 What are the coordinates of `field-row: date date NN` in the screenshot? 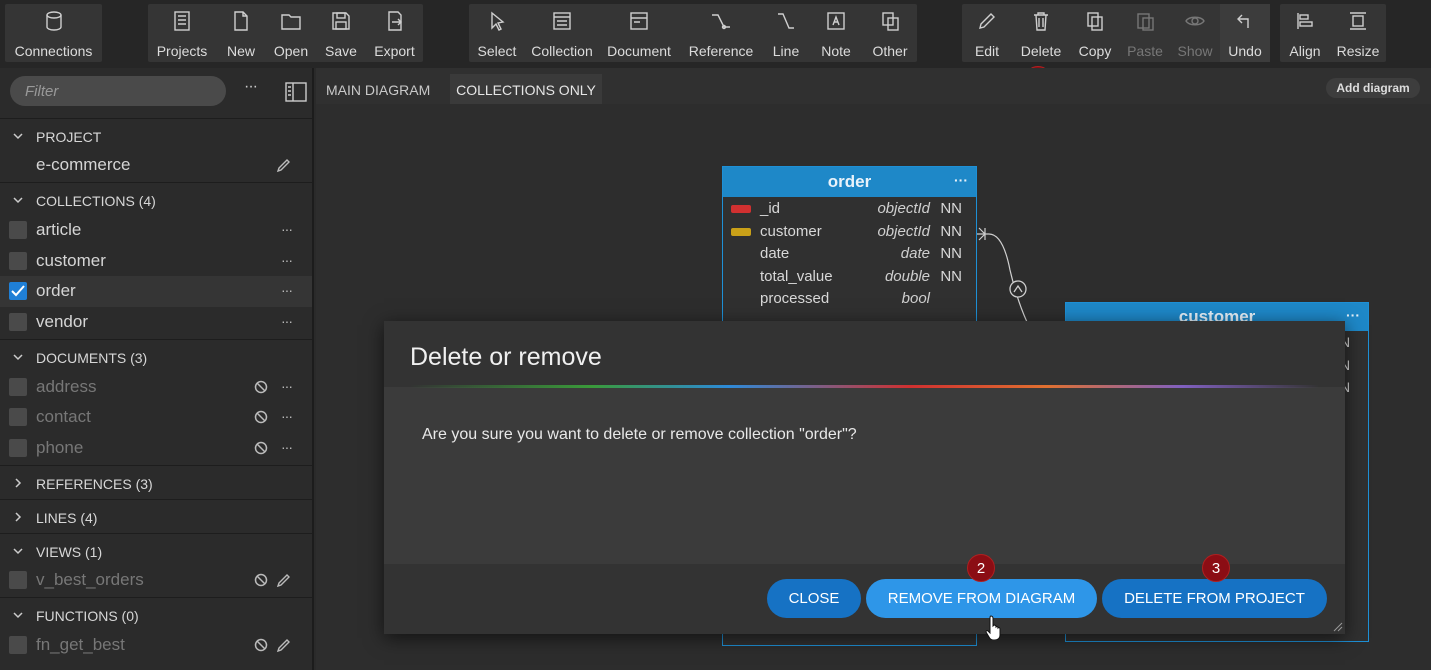 It's located at (849, 253).